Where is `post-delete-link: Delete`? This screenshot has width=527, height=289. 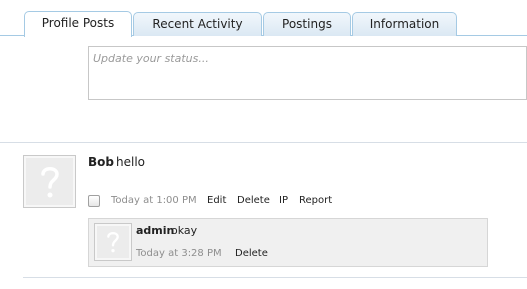 post-delete-link: Delete is located at coordinates (253, 200).